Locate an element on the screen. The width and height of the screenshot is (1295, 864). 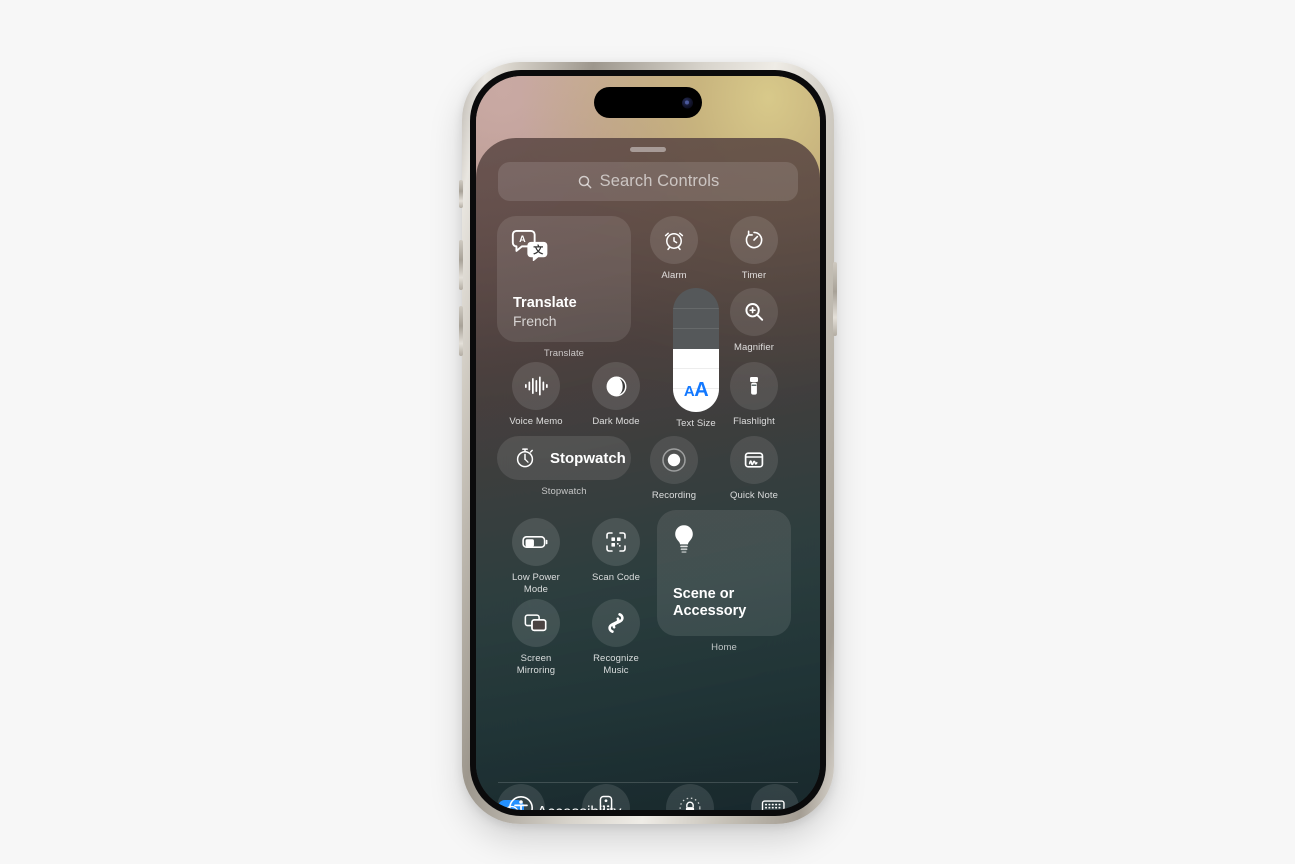
tile-magnifier: Magnifier is located at coordinates (754, 321).